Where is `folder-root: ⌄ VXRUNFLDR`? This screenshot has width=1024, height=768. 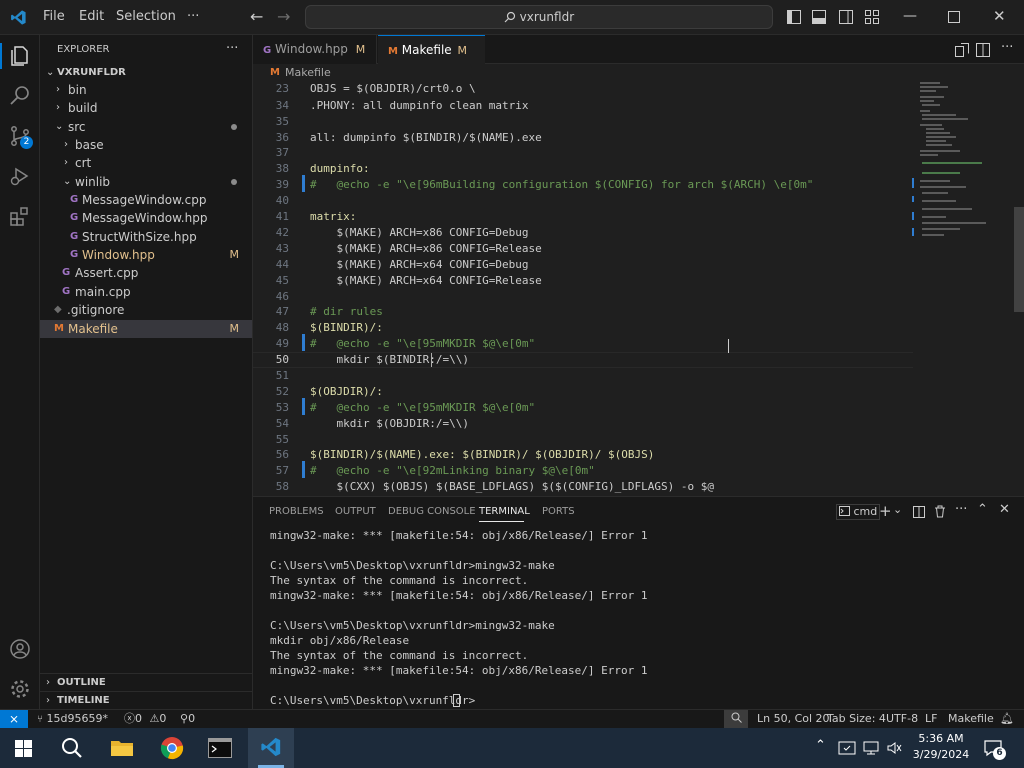 folder-root: ⌄ VXRUNFLDR is located at coordinates (146, 73).